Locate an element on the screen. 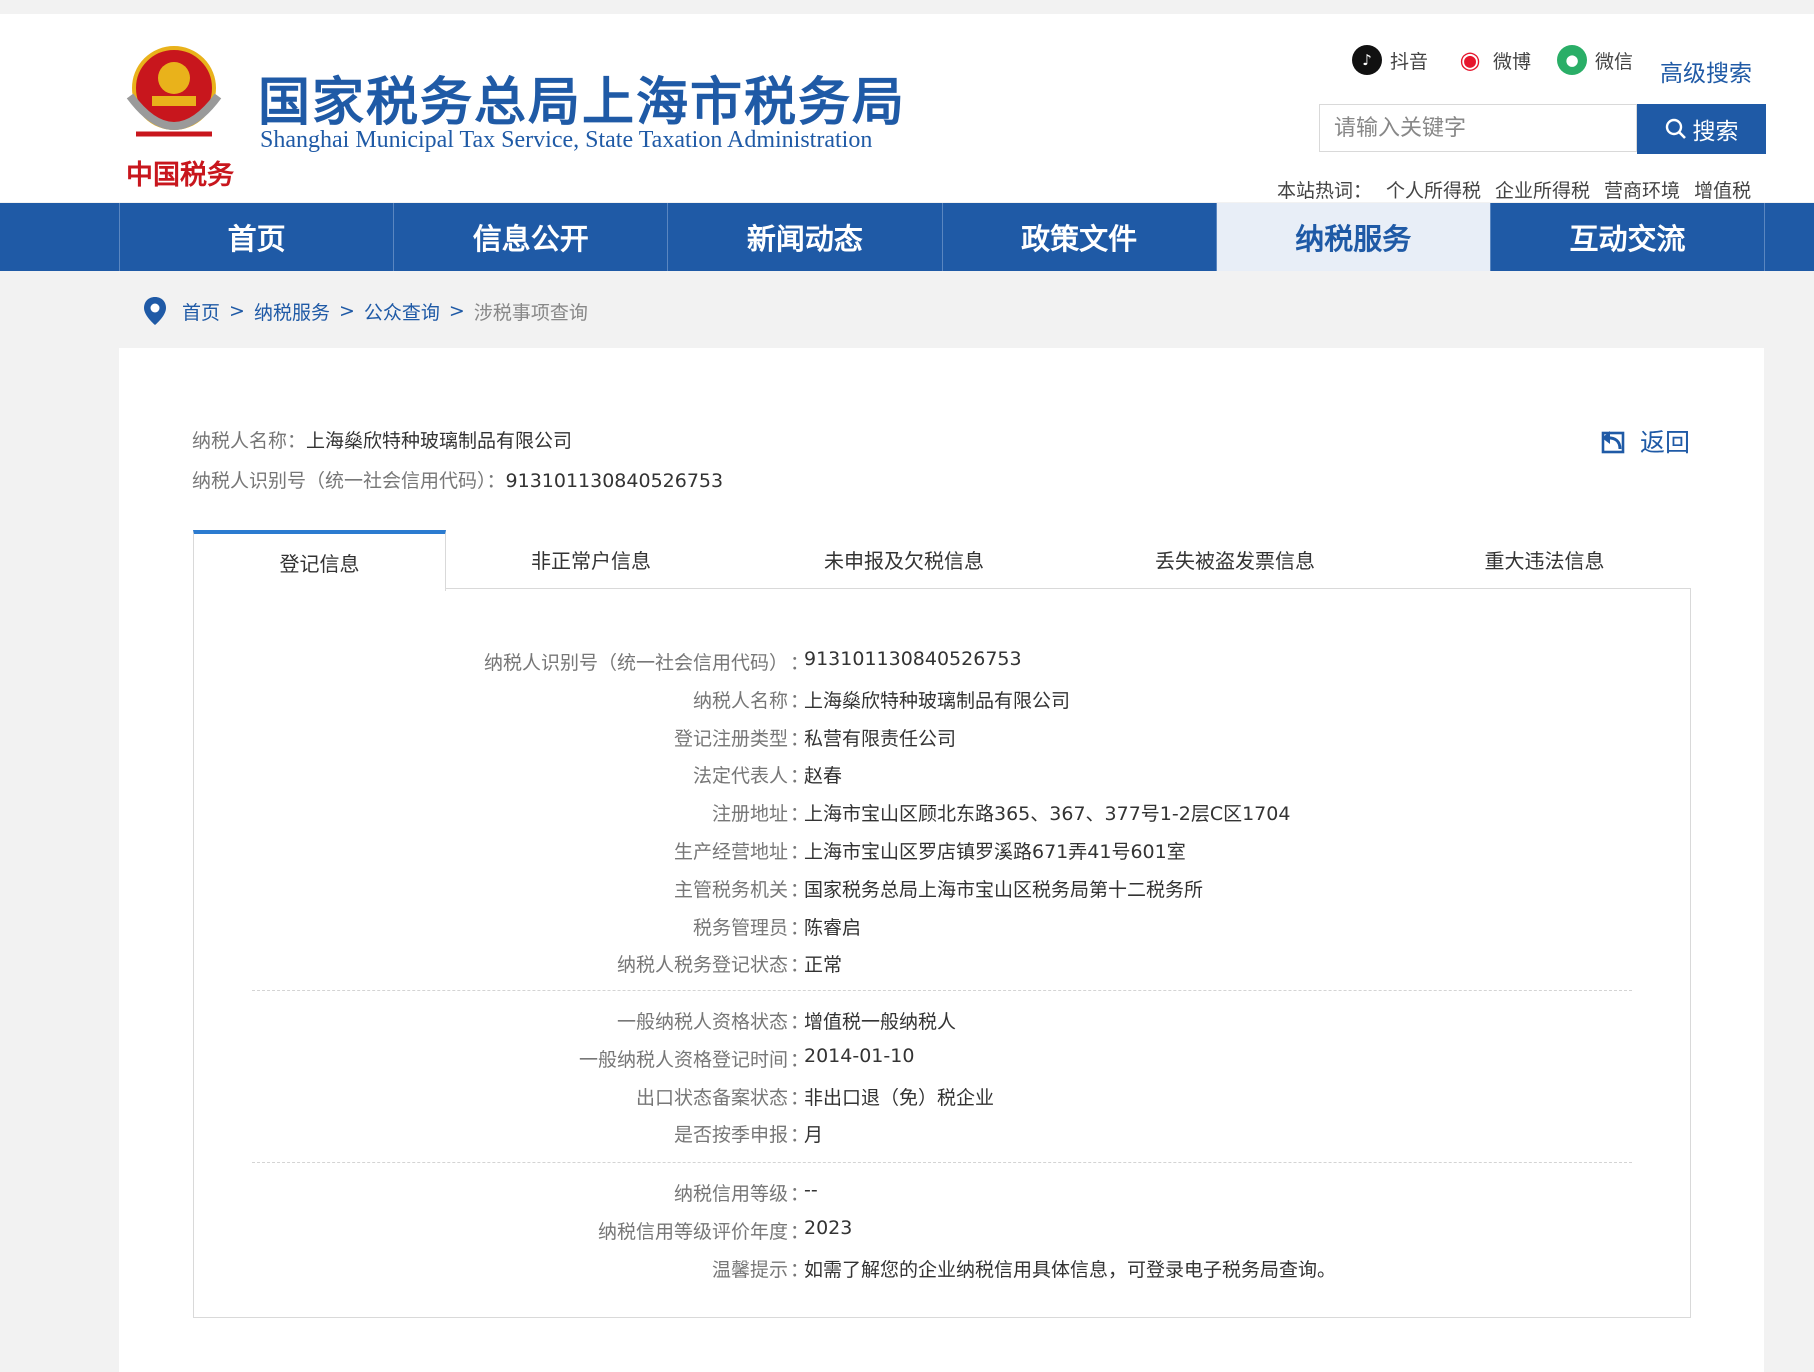  detail-row: 纳税人名称：上海燊欣特种玻璃制品有限公司 is located at coordinates (907, 701).